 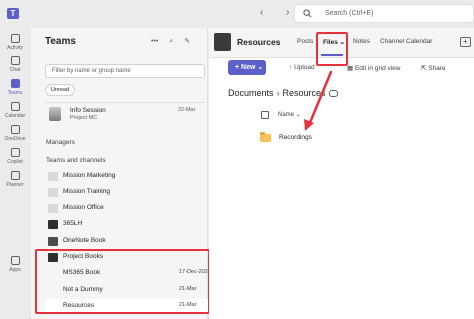 What do you see at coordinates (291, 67) in the screenshot?
I see `upload-icon: ↑` at bounding box center [291, 67].